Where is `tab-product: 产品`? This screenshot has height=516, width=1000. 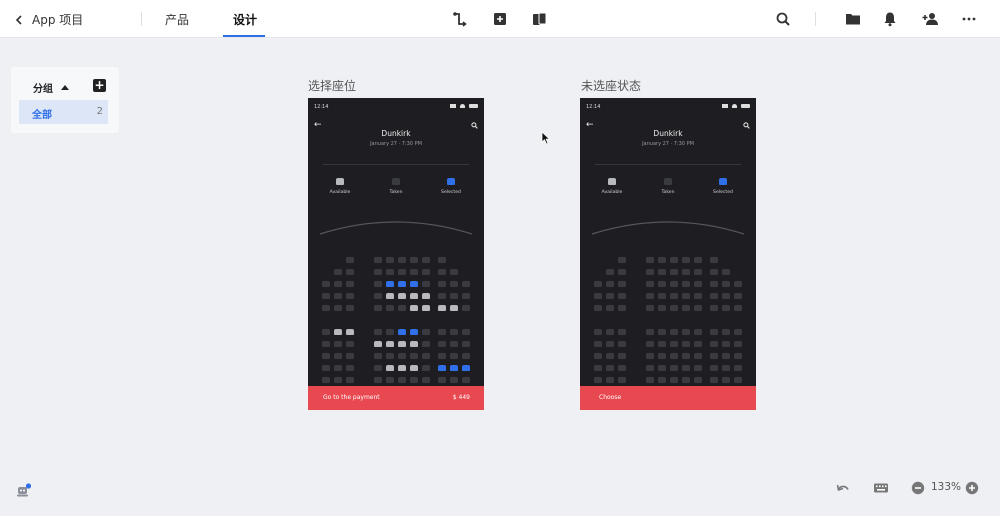 tab-product: 产品 is located at coordinates (177, 19).